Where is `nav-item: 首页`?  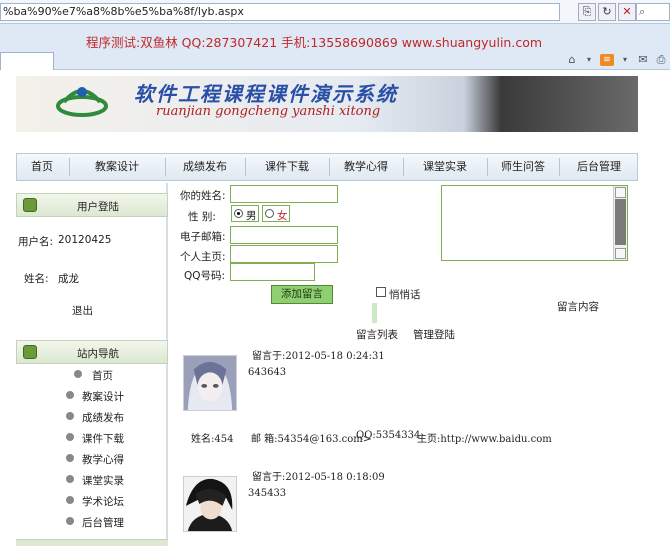 nav-item: 首页 is located at coordinates (42, 167).